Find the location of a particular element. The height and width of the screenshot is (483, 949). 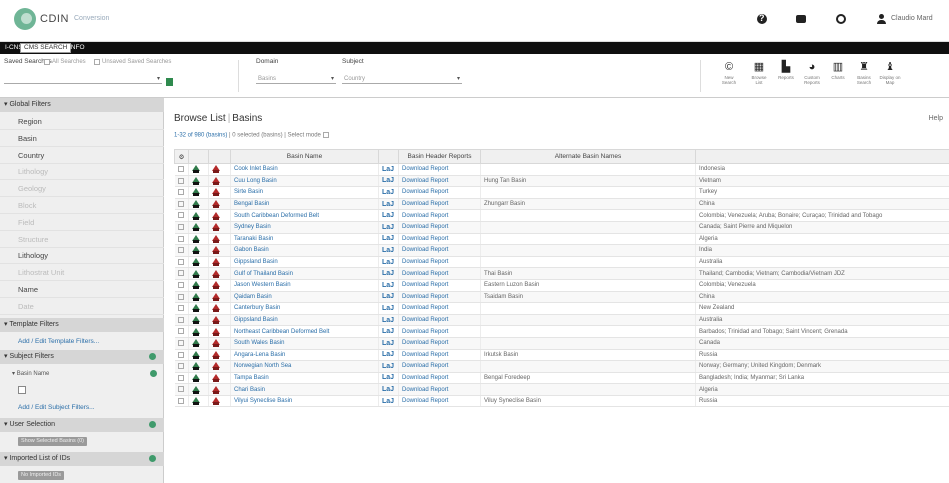

add-imported-list-icon is located at coordinates (152, 458).